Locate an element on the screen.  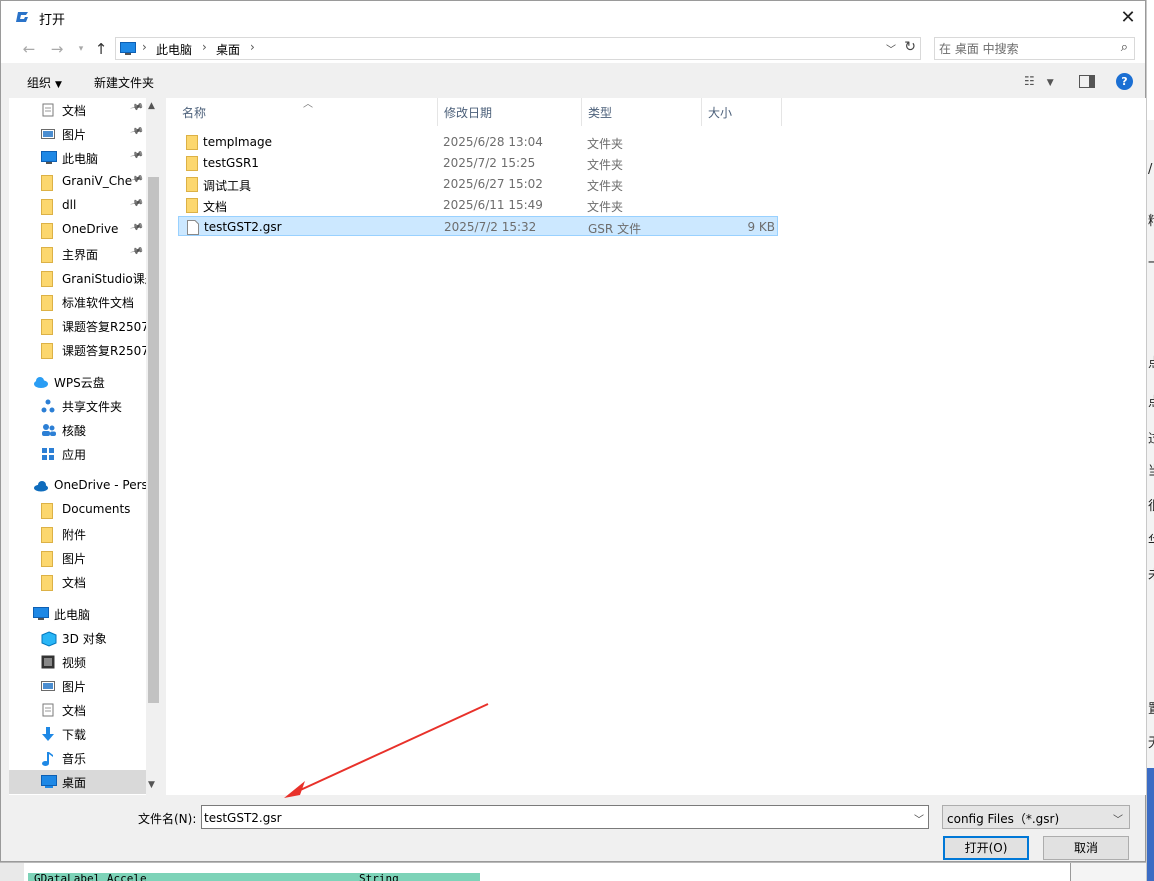
onedrive-icon is located at coordinates (40, 486).